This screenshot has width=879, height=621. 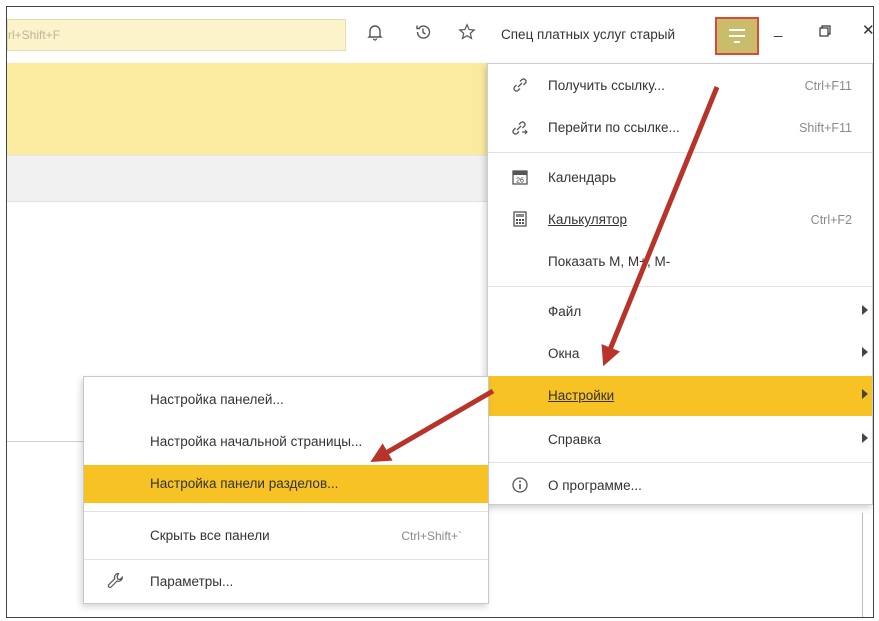 What do you see at coordinates (680, 396) in the screenshot?
I see `menu-item-settings: Настройки` at bounding box center [680, 396].